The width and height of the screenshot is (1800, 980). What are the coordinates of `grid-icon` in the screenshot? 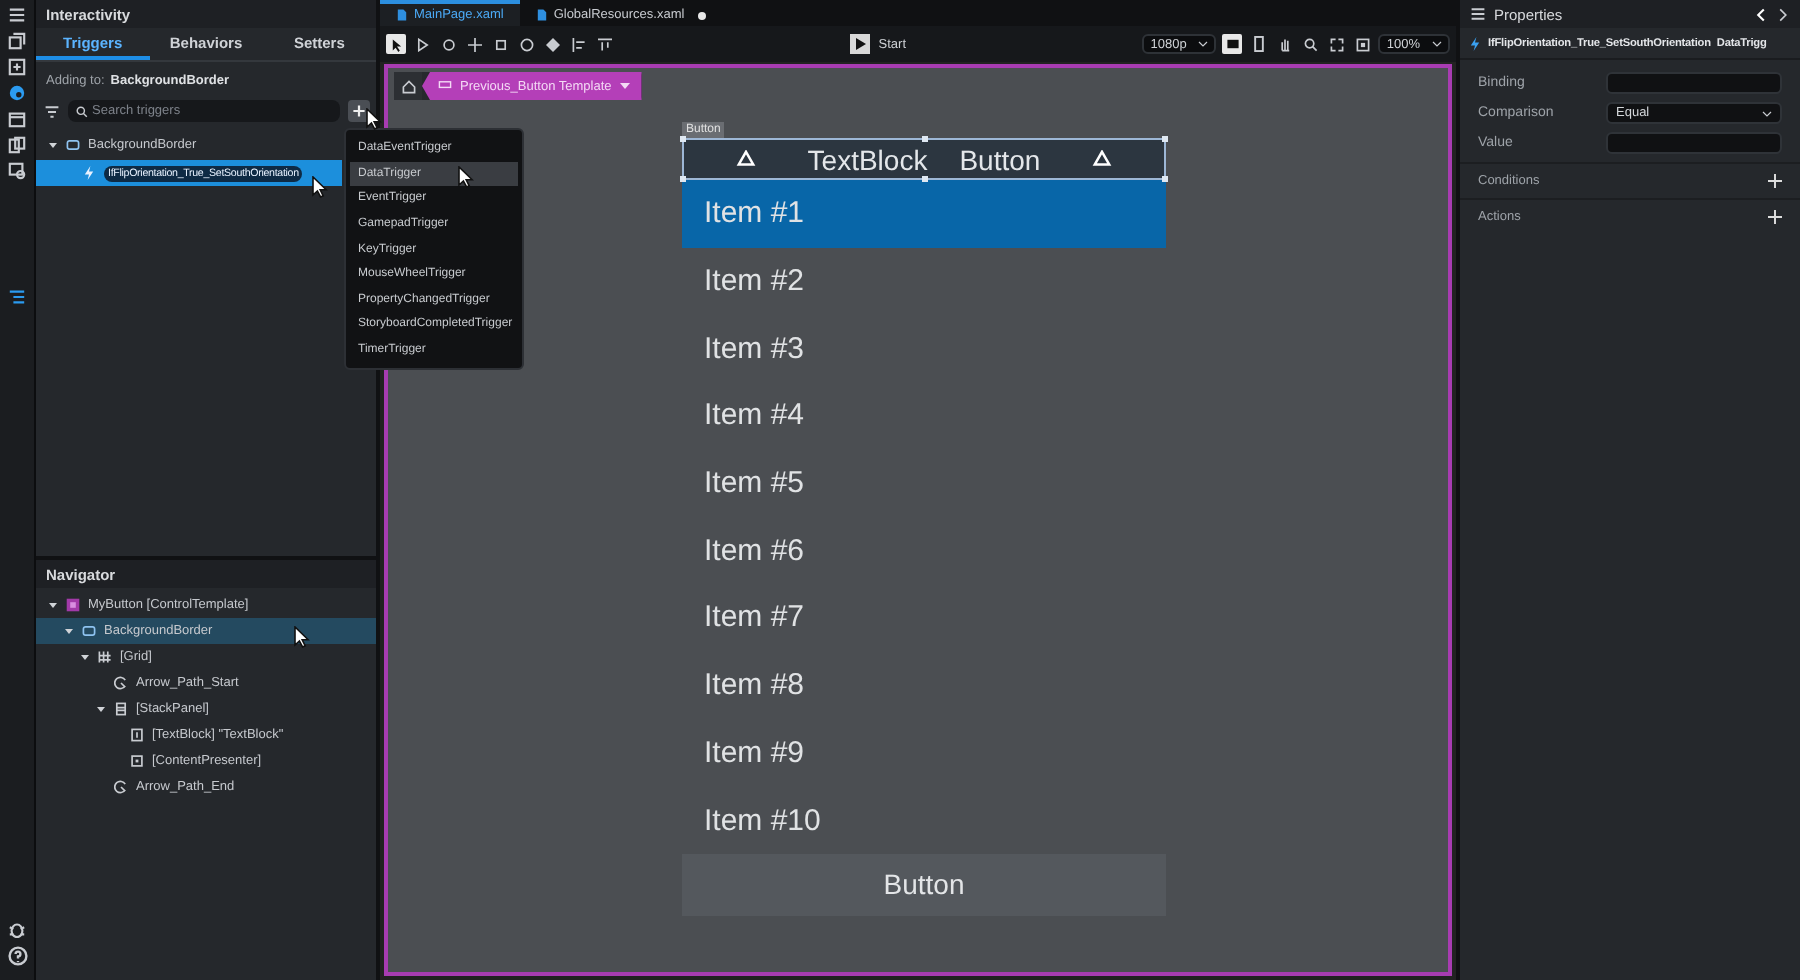 It's located at (105, 657).